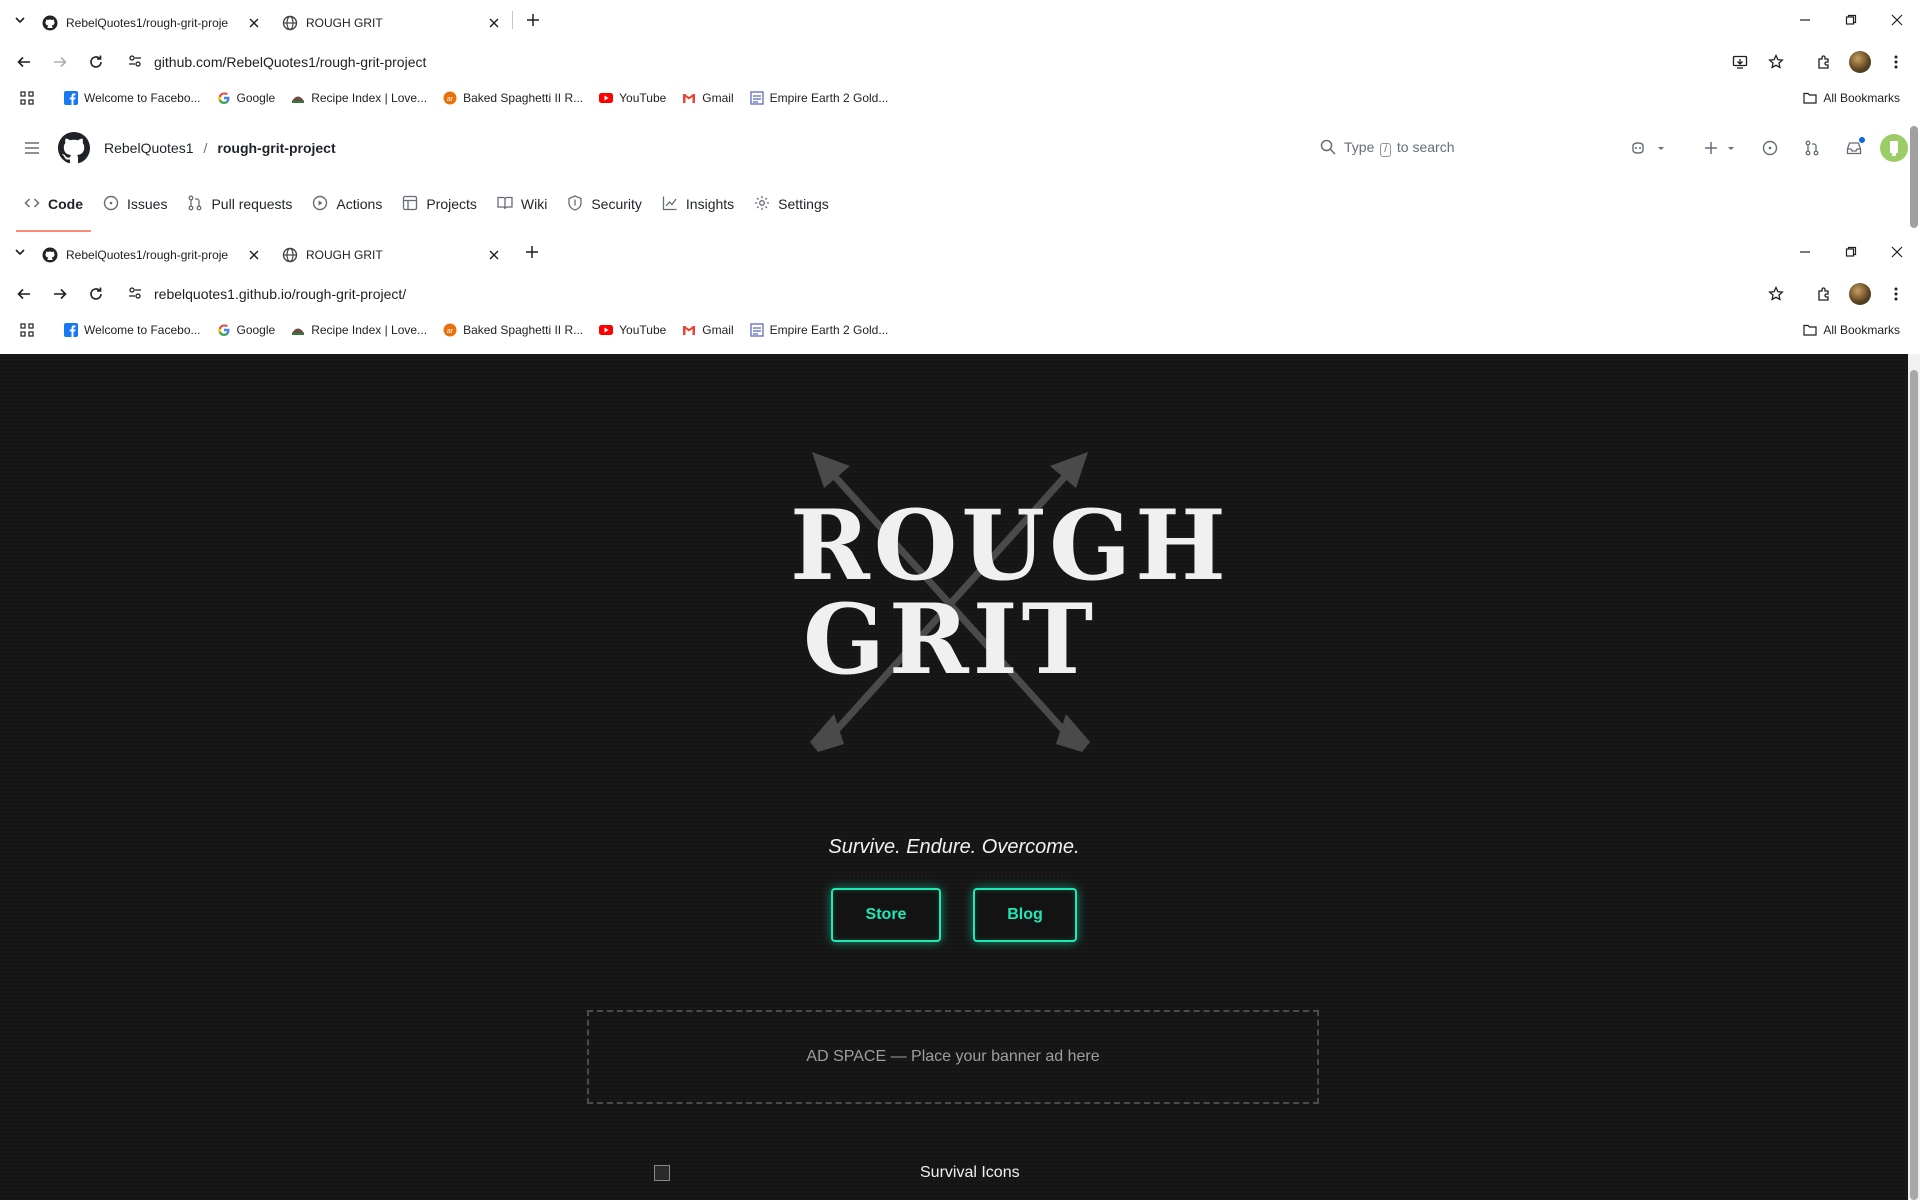 The image size is (1920, 1200). Describe the element at coordinates (1025, 915) in the screenshot. I see `blog-button: Blog` at that location.